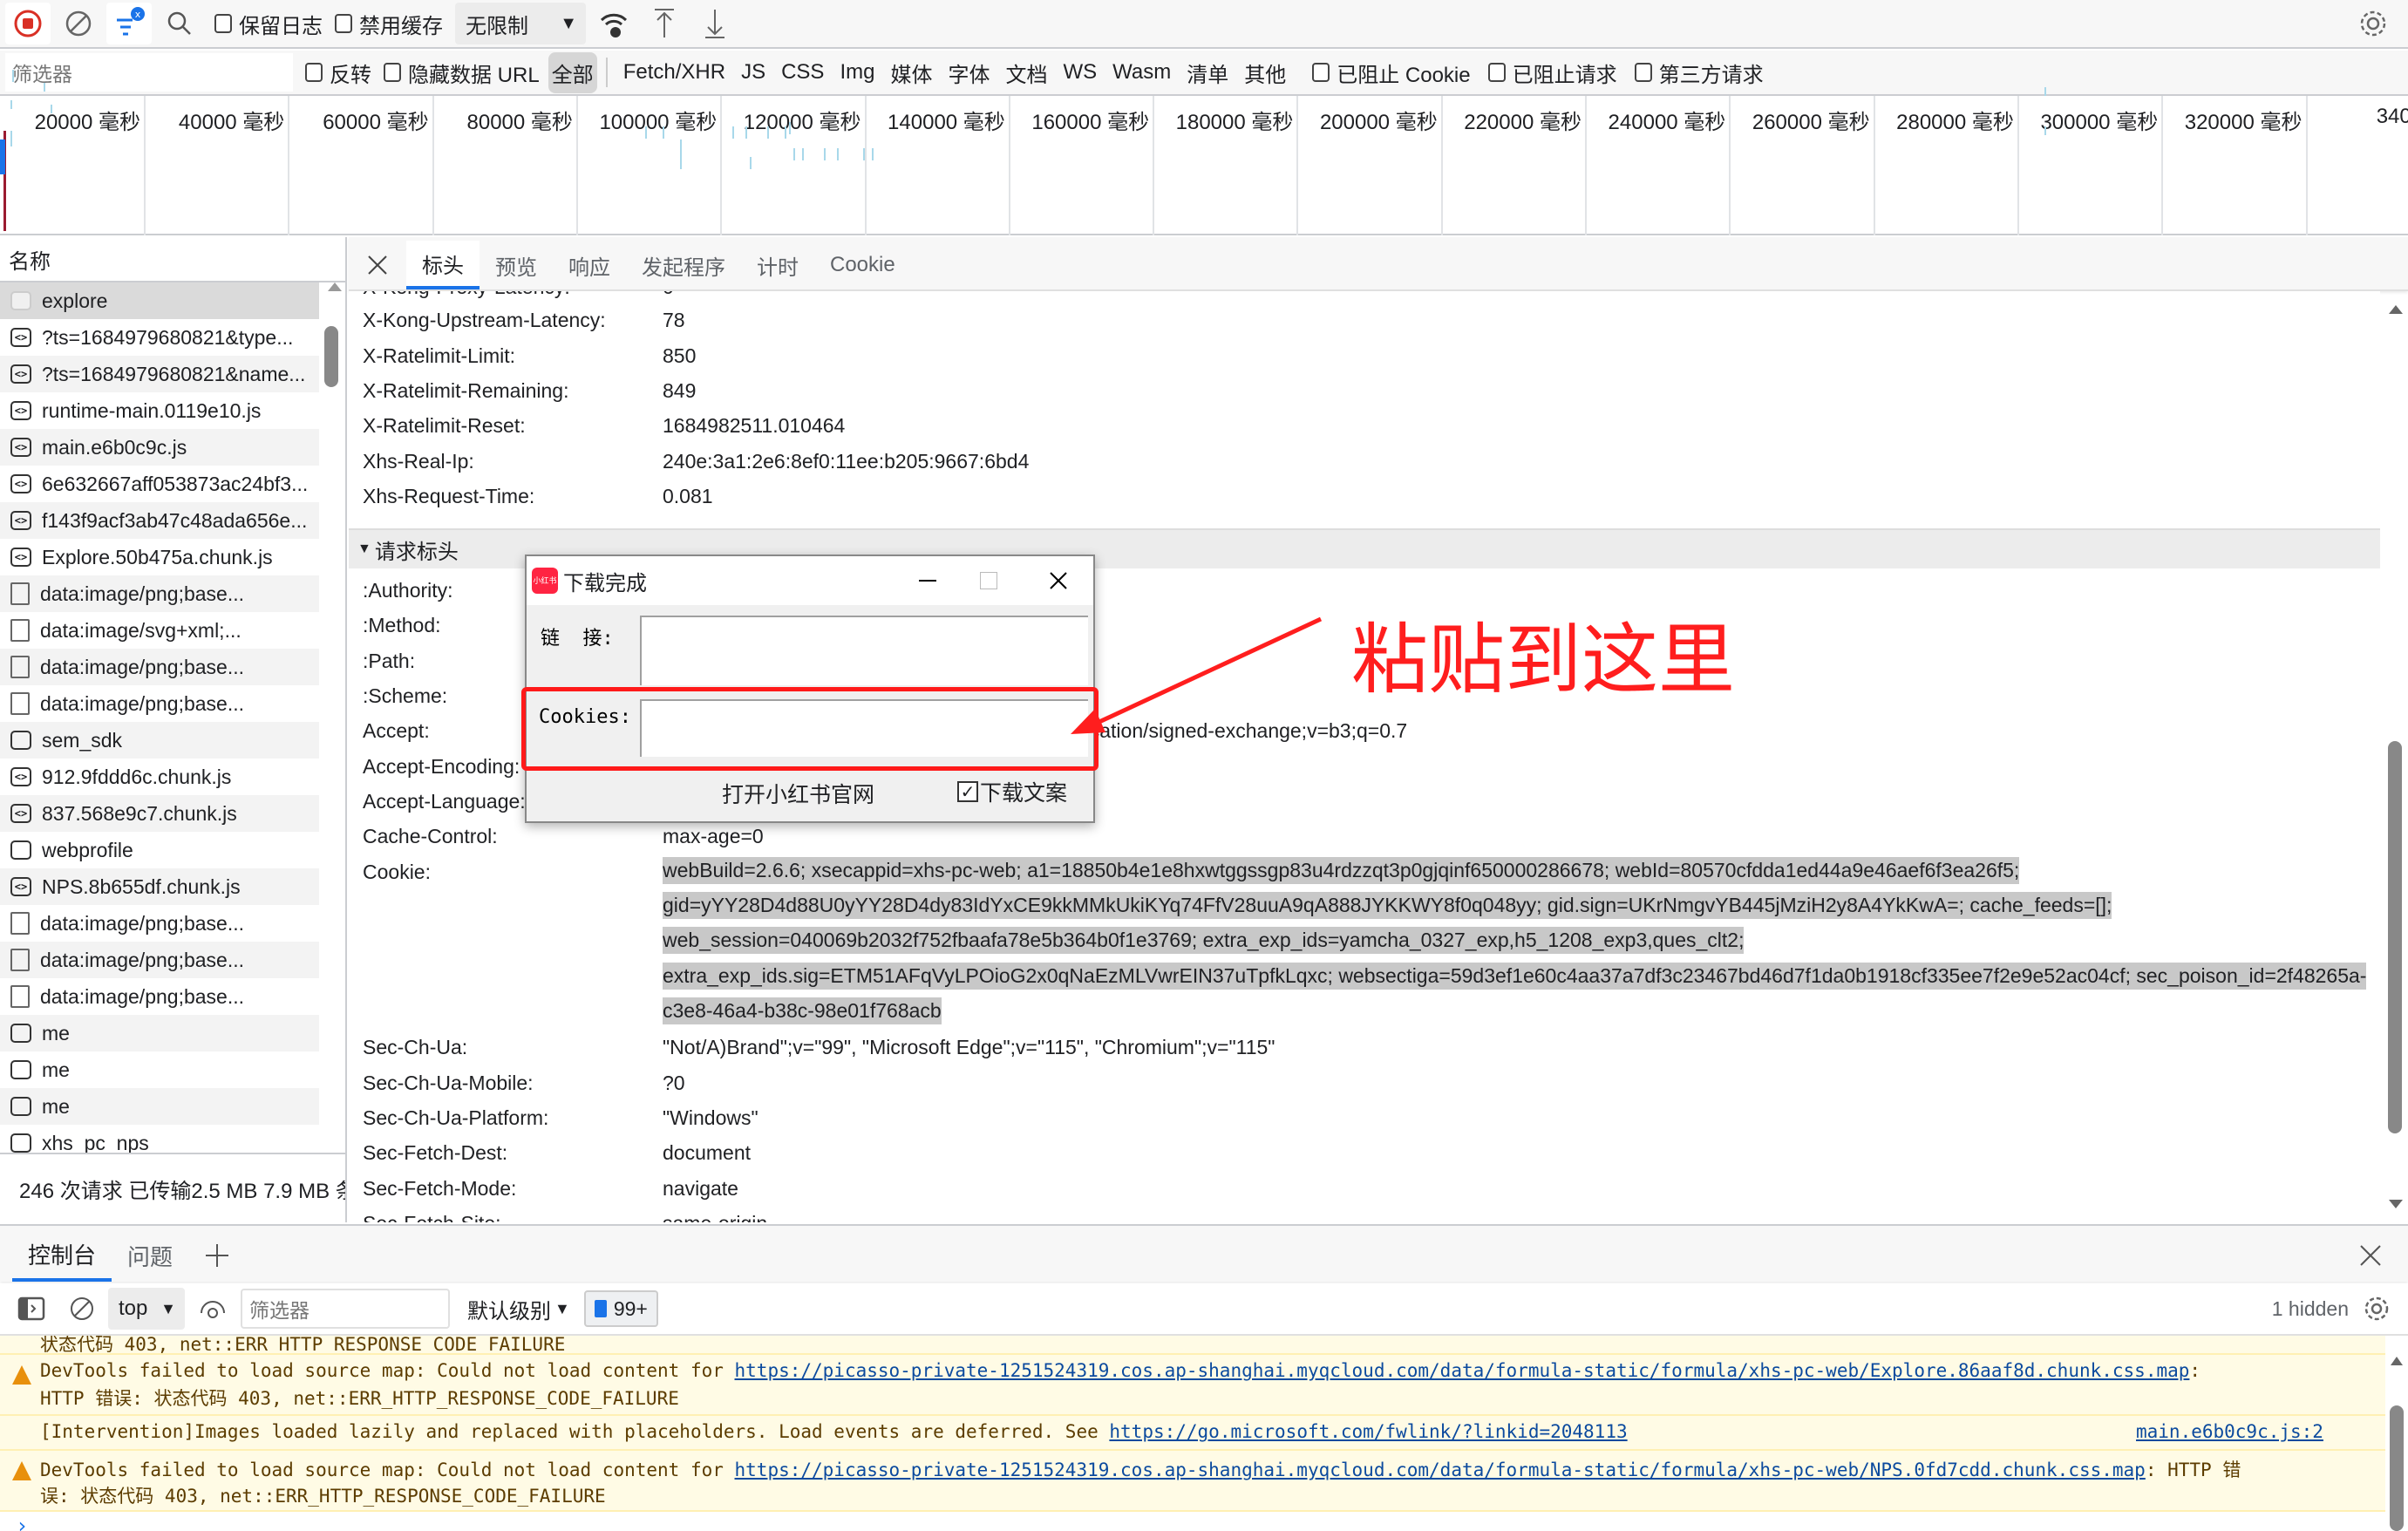  Describe the element at coordinates (377, 265) in the screenshot. I see `close-detail-button` at that location.